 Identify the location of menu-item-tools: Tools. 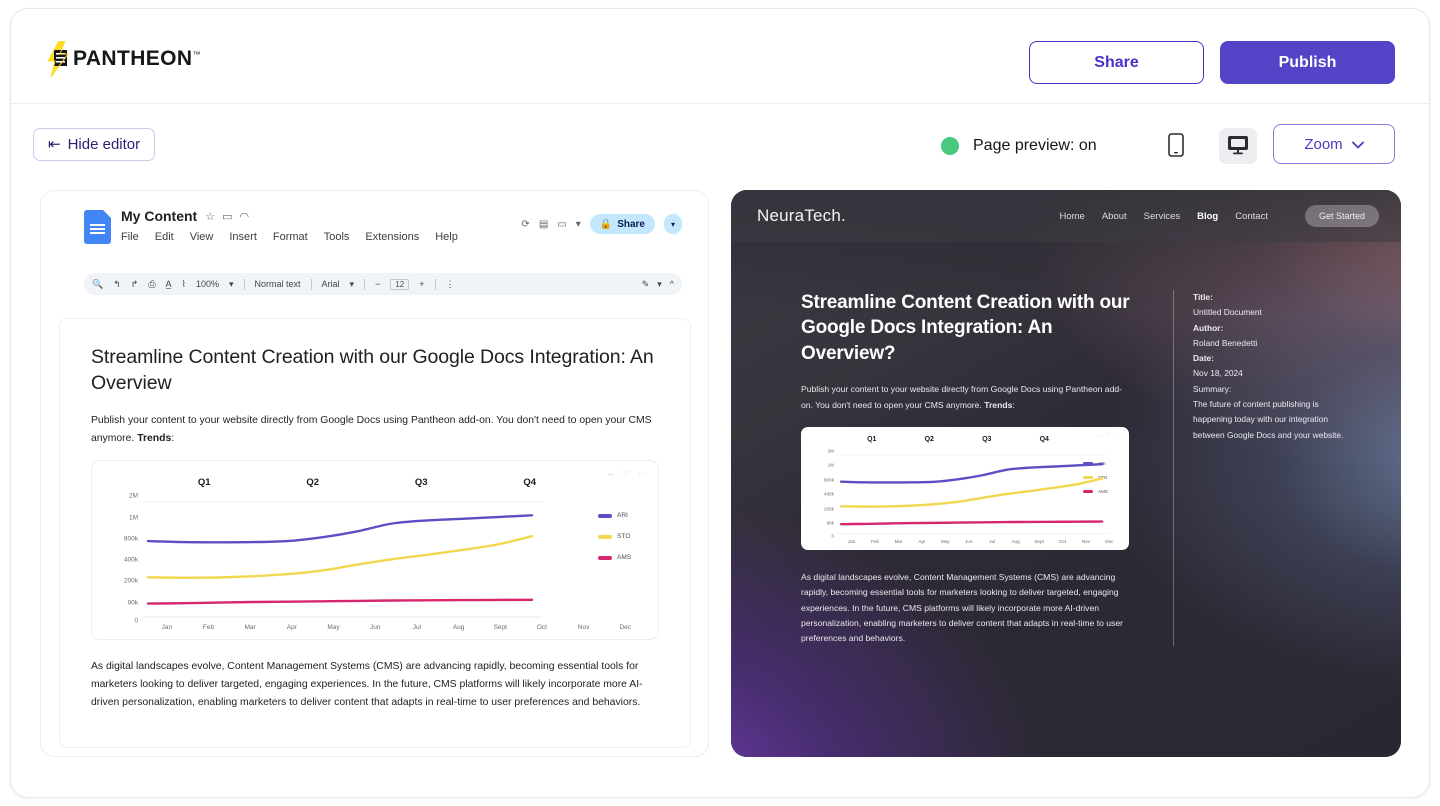
(337, 237).